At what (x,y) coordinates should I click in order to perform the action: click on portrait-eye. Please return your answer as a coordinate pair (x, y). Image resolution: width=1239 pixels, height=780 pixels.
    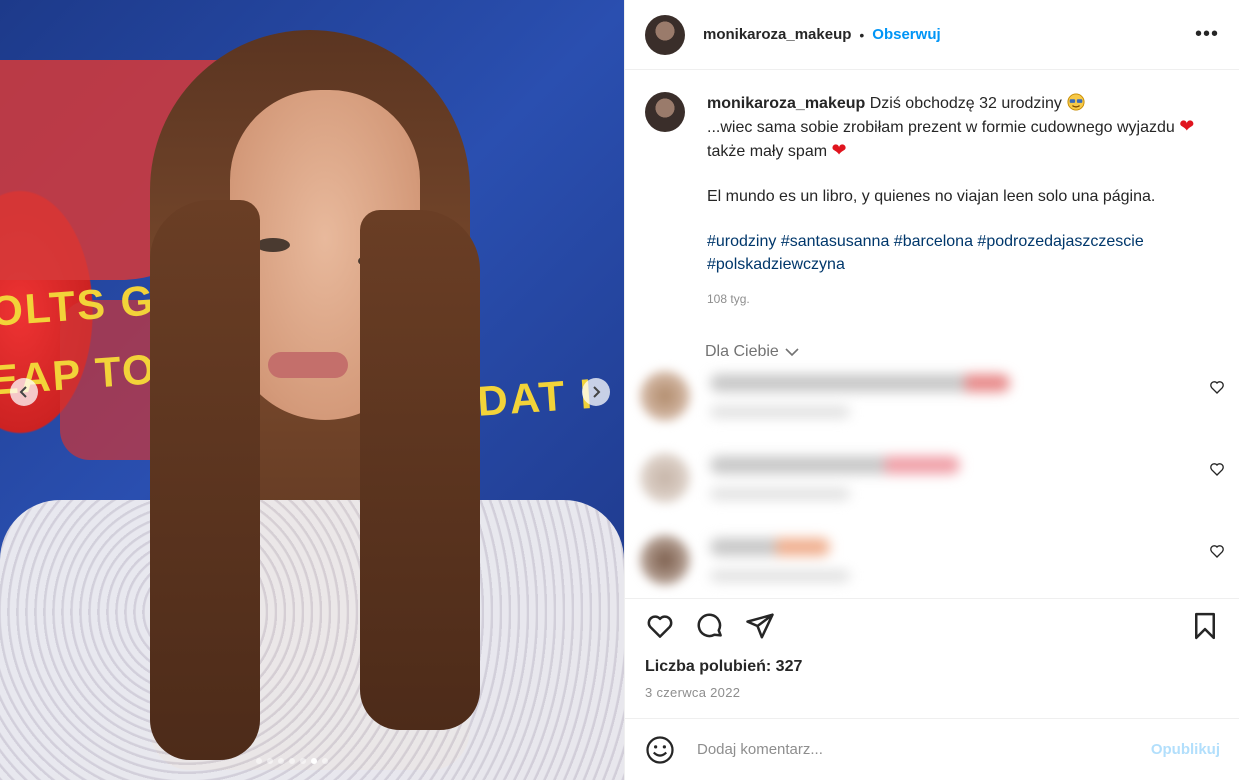
    Looking at the image, I should click on (273, 245).